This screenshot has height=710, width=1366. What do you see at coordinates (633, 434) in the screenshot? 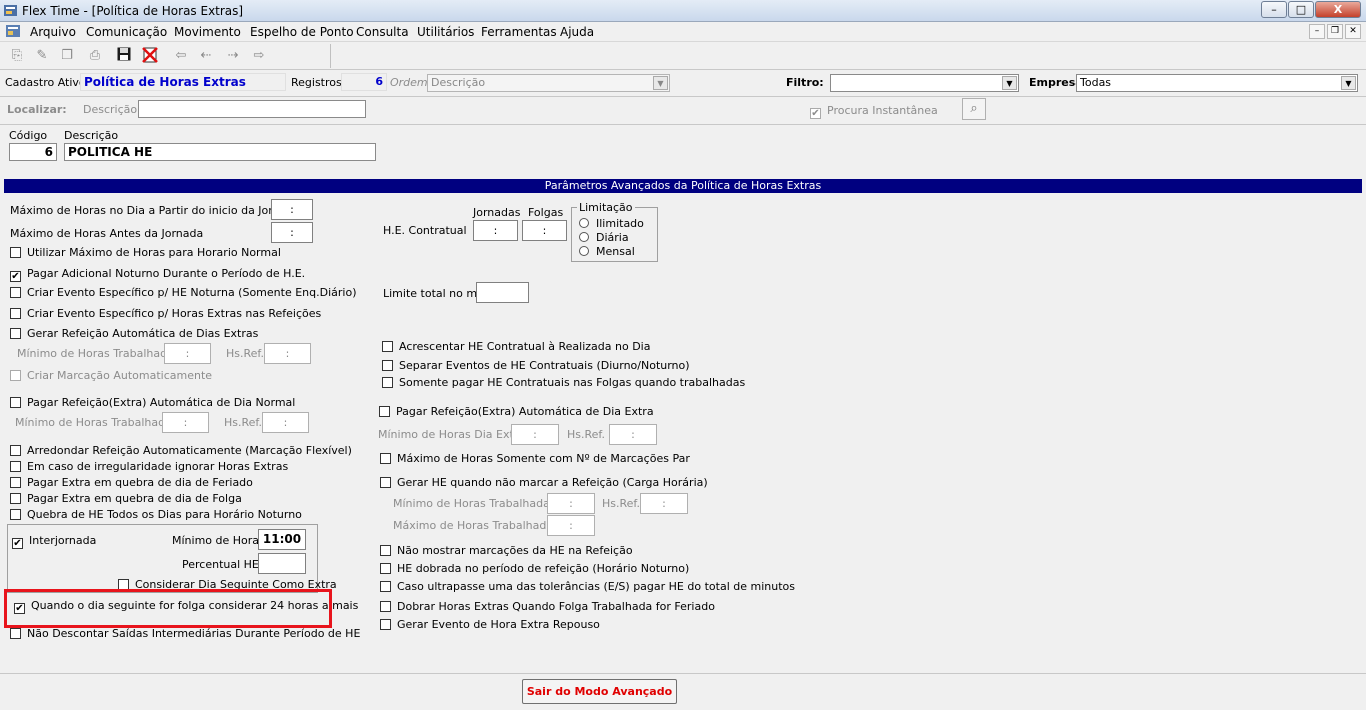
I see `hs-ref-extra-input: :` at bounding box center [633, 434].